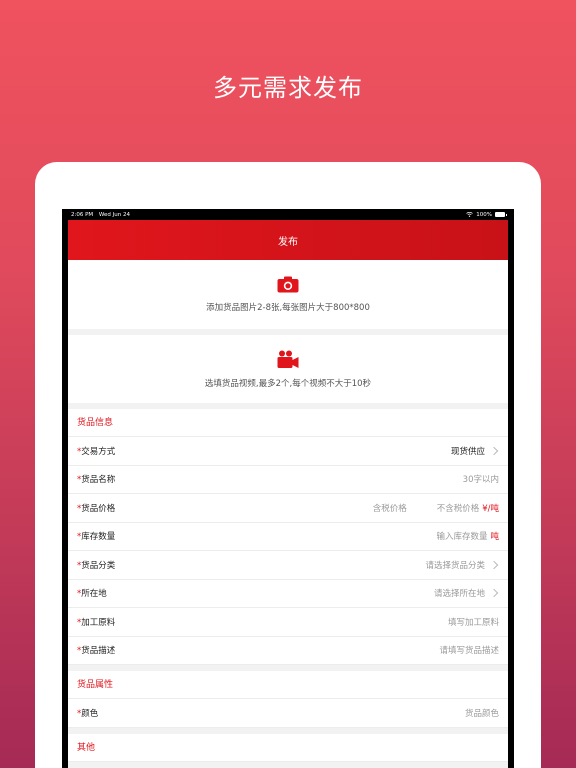 This screenshot has height=768, width=576. I want to click on photo-upload-hint: 添加货品图片2-8张,每张图片大于800*800, so click(288, 308).